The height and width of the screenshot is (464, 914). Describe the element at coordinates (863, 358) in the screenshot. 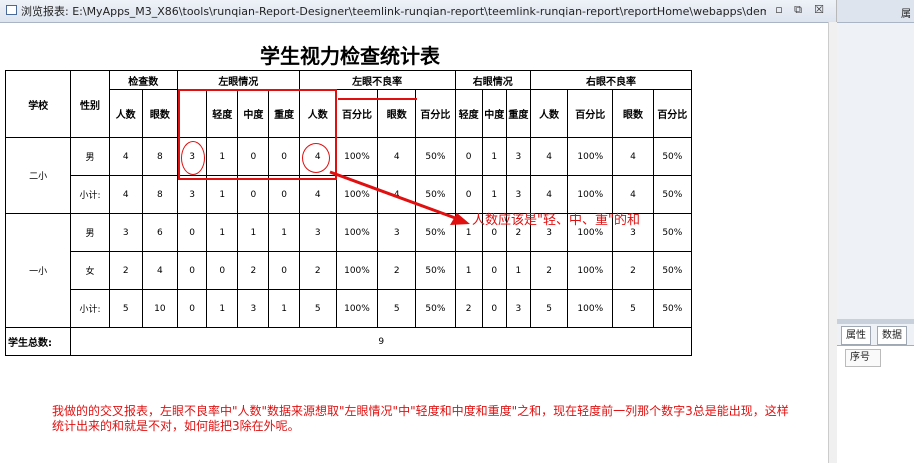

I see `property-field-label: 序号` at that location.